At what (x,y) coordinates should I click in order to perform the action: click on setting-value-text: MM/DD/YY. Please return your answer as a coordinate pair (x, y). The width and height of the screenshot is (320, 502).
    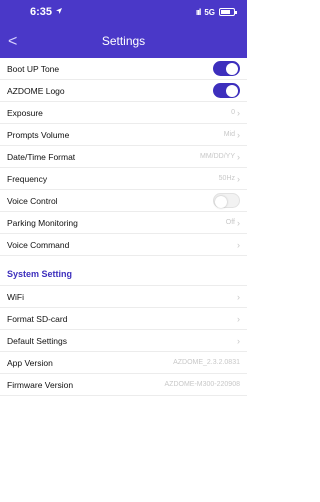
    Looking at the image, I should click on (217, 156).